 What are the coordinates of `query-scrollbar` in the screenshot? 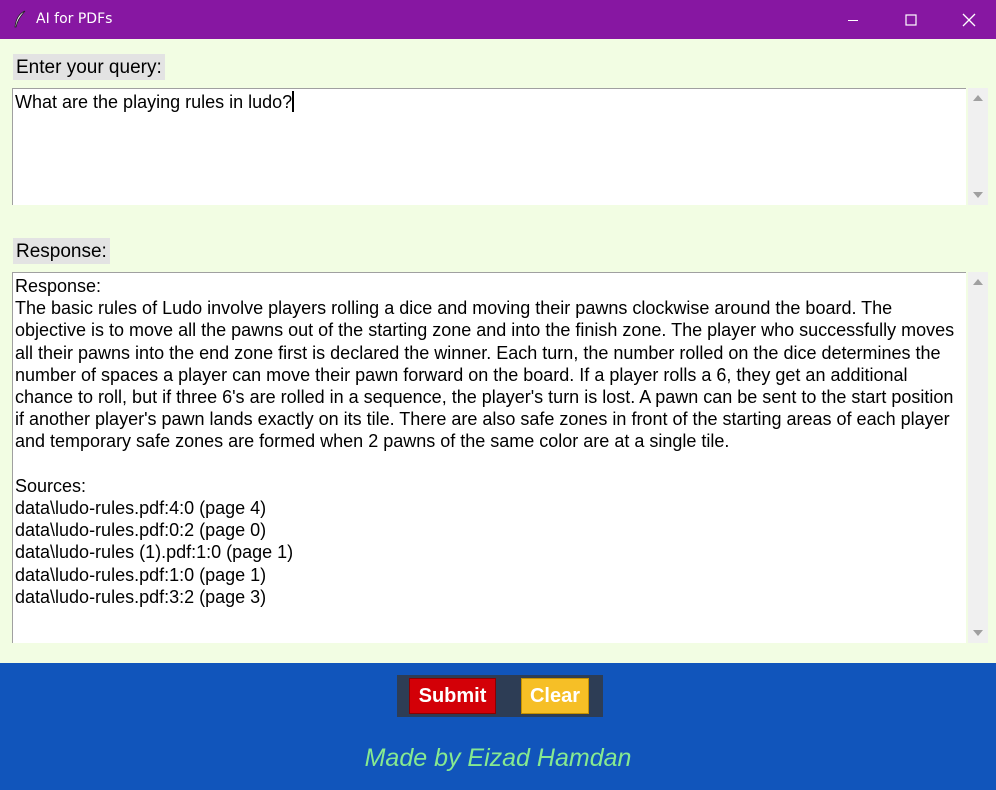 It's located at (978, 146).